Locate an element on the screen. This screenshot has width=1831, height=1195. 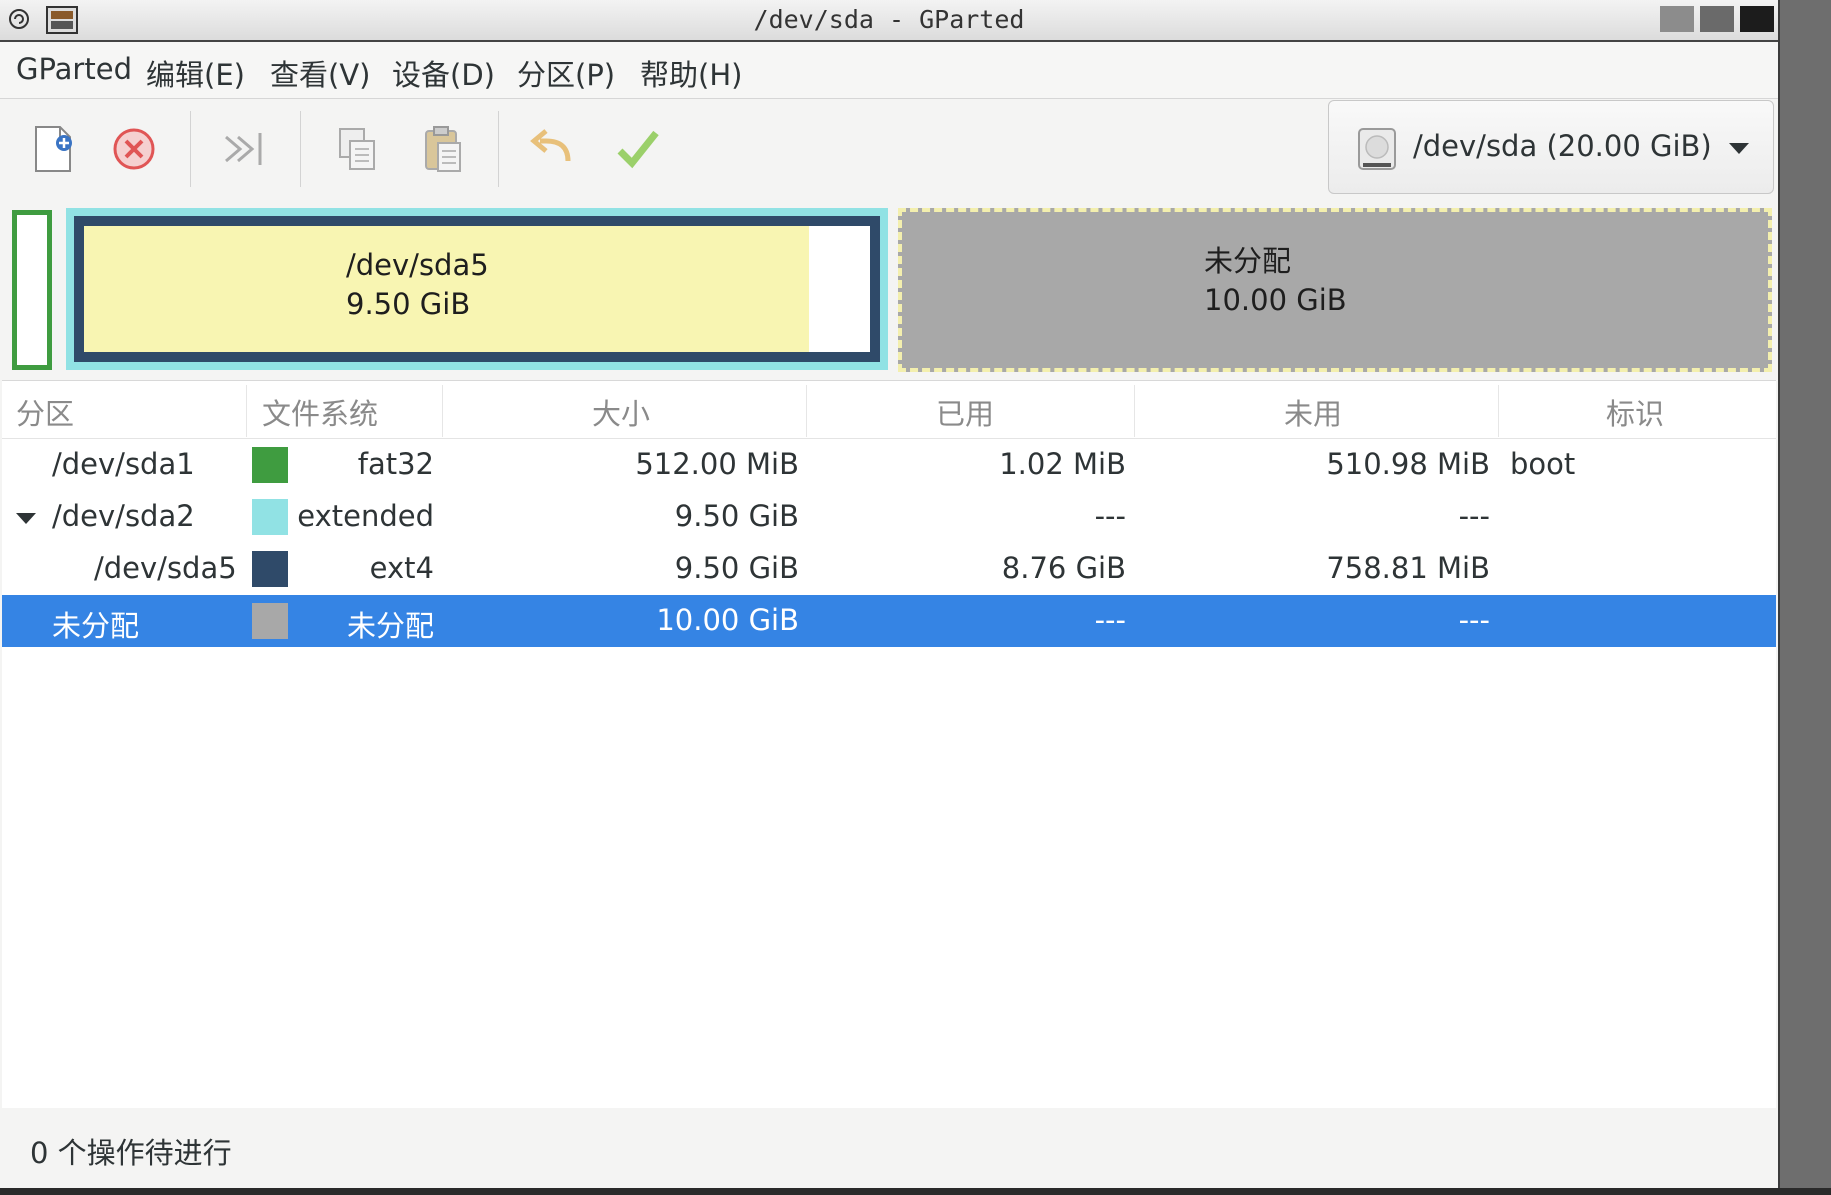
column-header-filesystem: 文件系统 is located at coordinates (320, 412).